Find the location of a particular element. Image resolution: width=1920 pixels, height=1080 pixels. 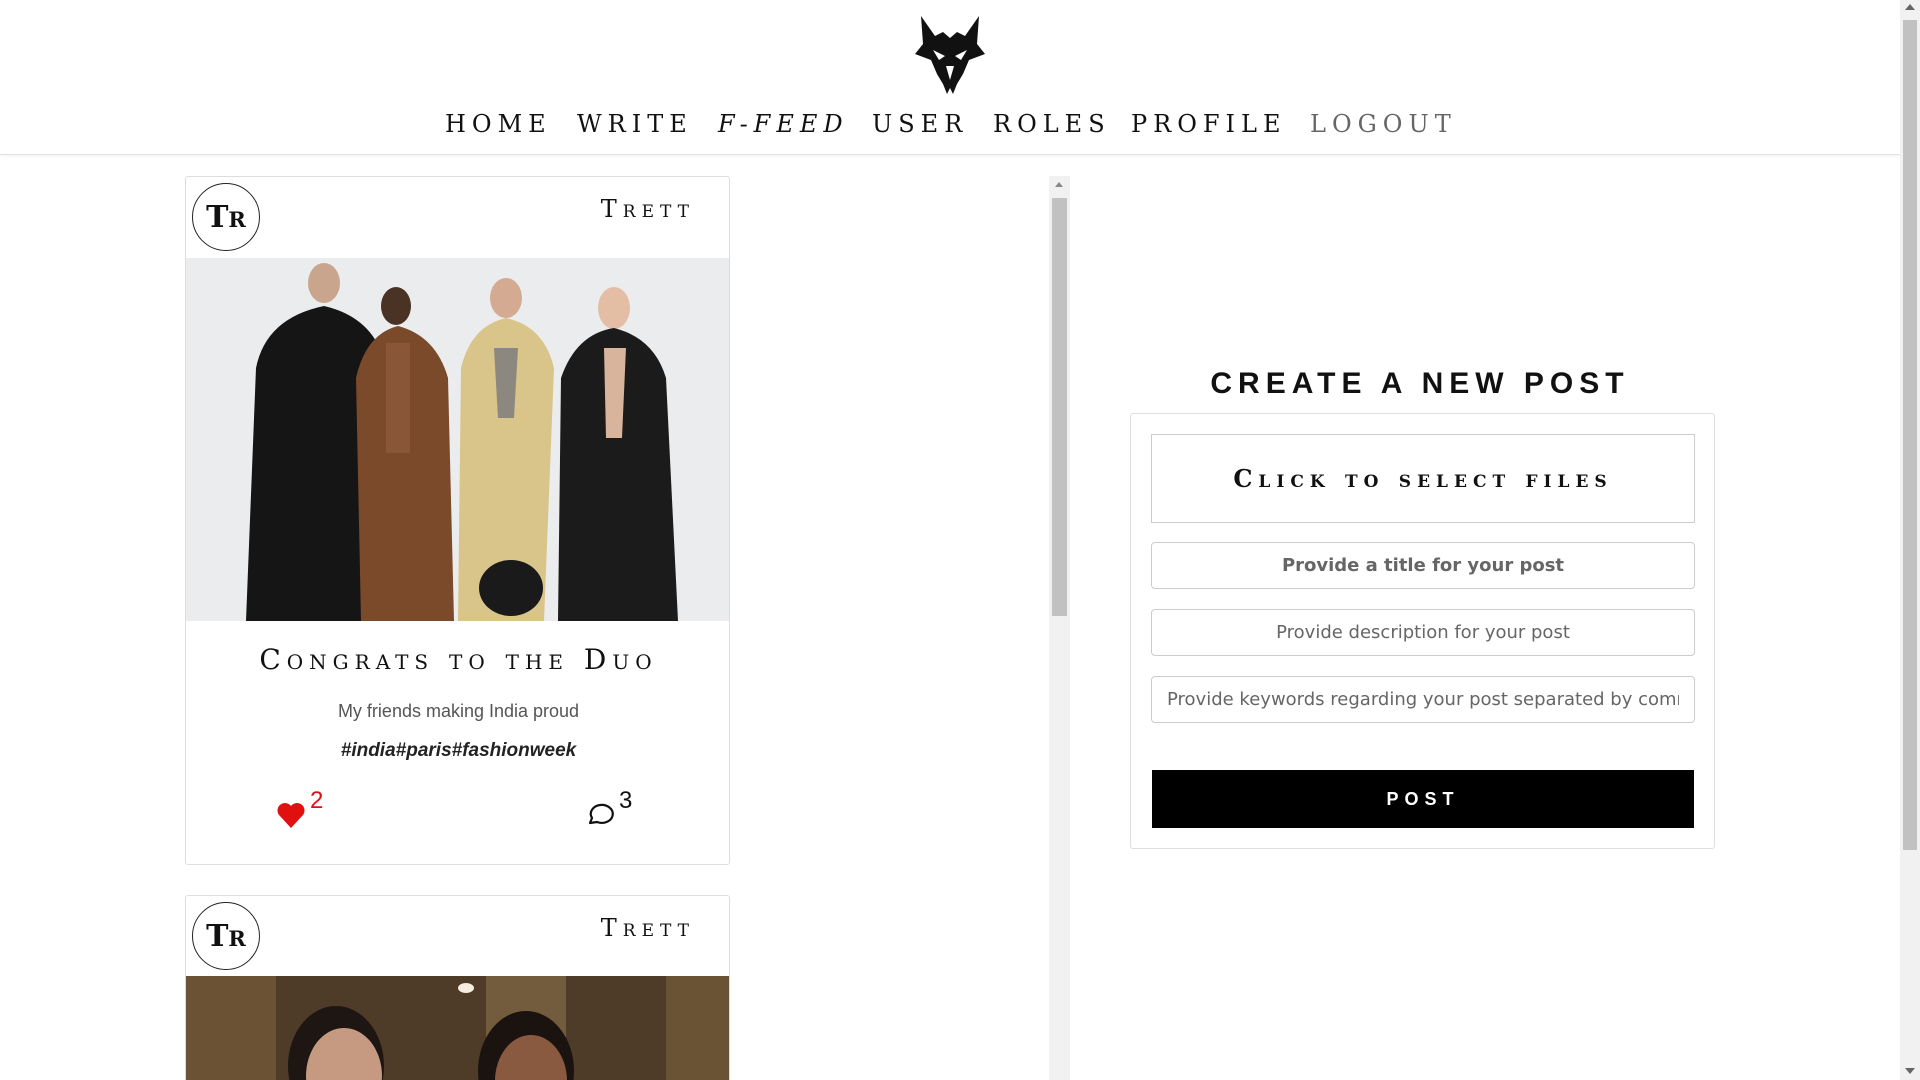

post-title: Congrats to the Duo is located at coordinates (457, 659).